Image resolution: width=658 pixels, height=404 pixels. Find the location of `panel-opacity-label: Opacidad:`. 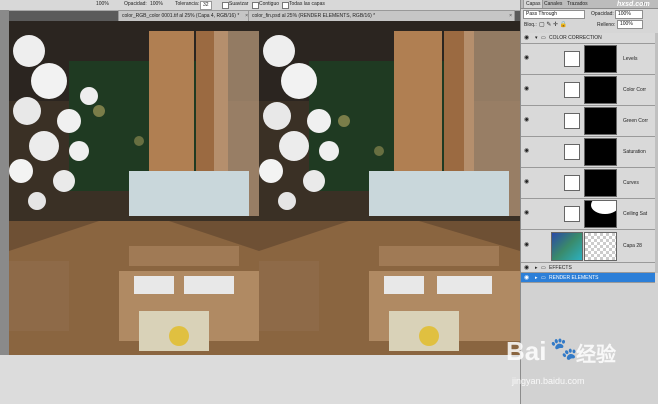

panel-opacity-label: Opacidad: is located at coordinates (602, 14).